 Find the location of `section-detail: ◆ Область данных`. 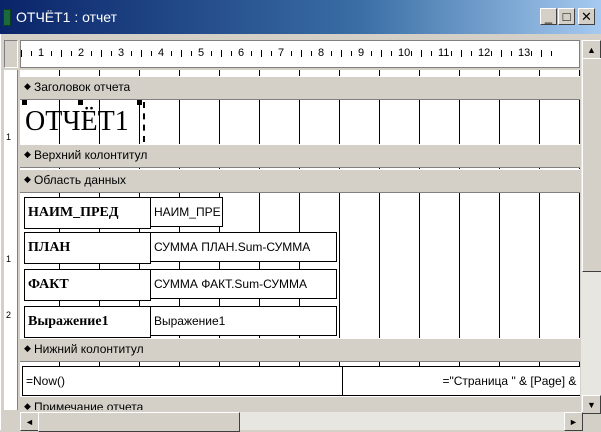

section-detail: ◆ Область данных is located at coordinates (300, 181).